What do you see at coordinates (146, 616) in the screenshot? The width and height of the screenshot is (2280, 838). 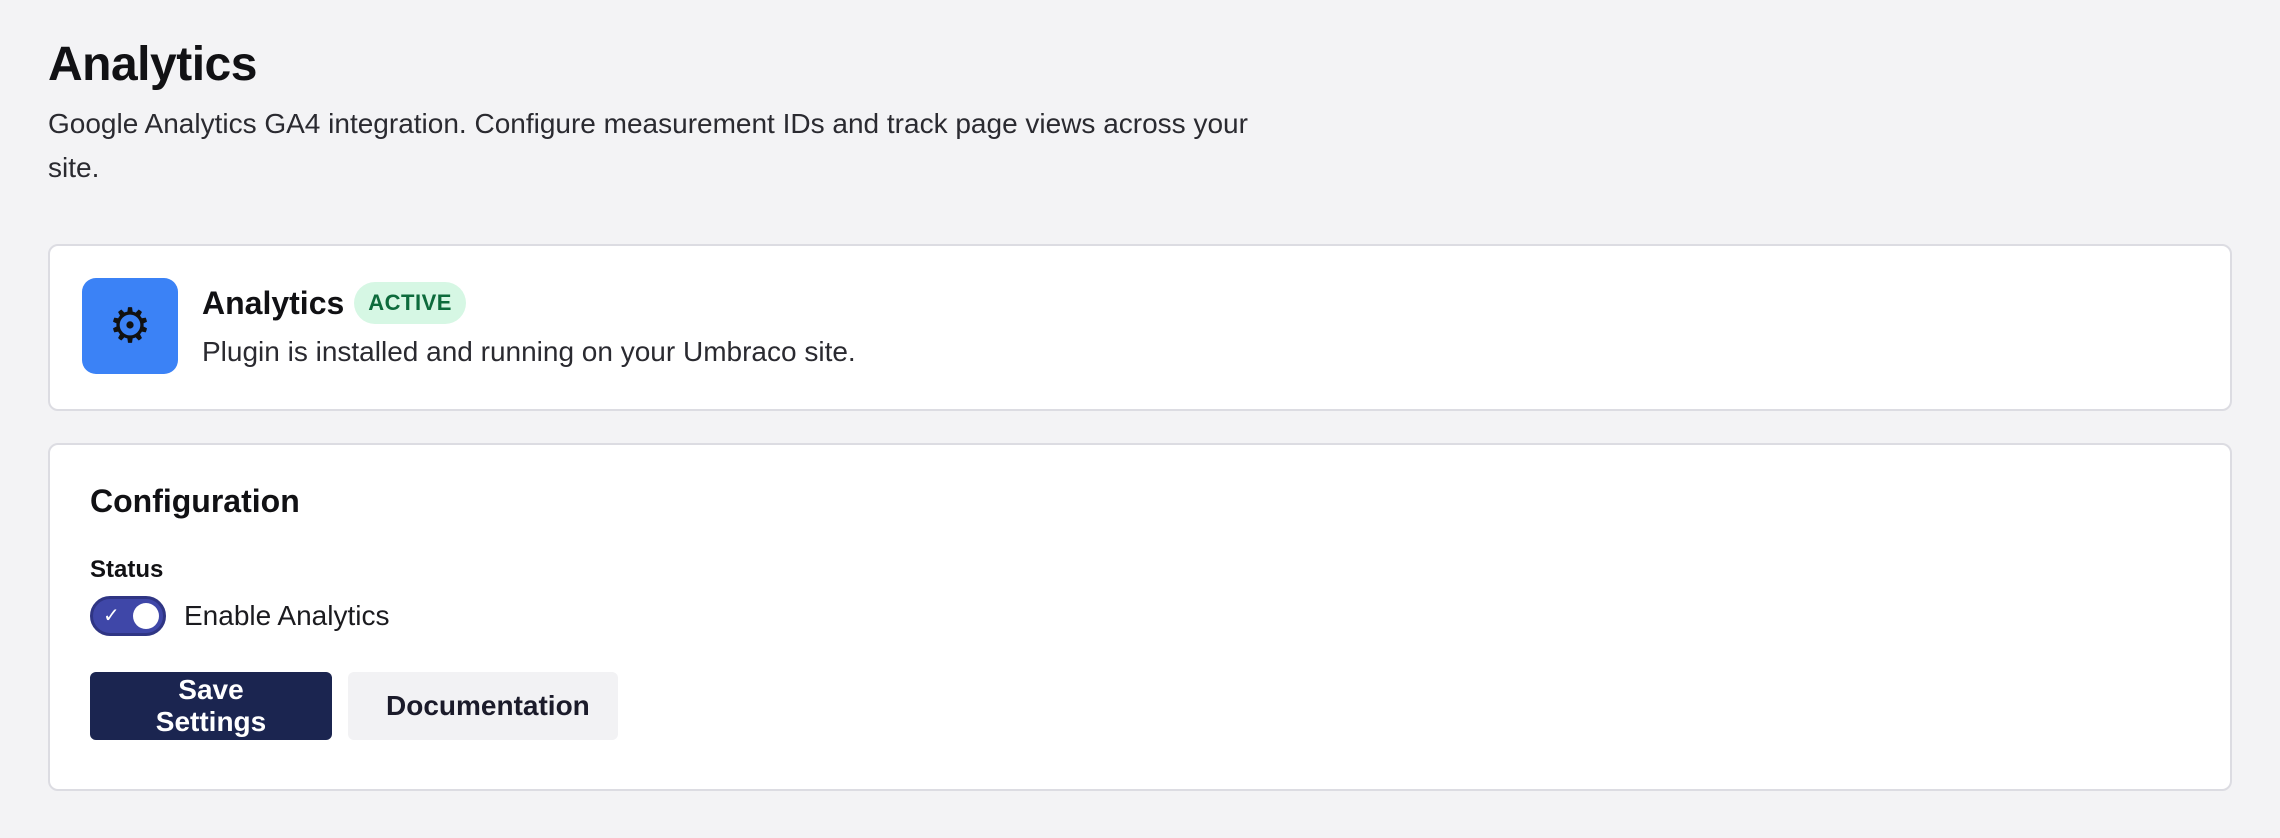 I see `toggle-knob` at bounding box center [146, 616].